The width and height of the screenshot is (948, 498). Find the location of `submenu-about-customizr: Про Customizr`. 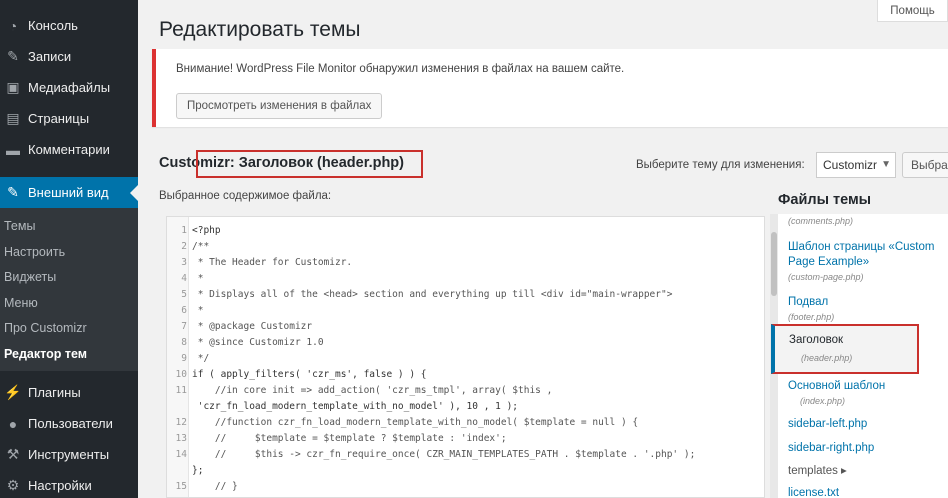

submenu-about-customizr: Про Customizr is located at coordinates (69, 329).